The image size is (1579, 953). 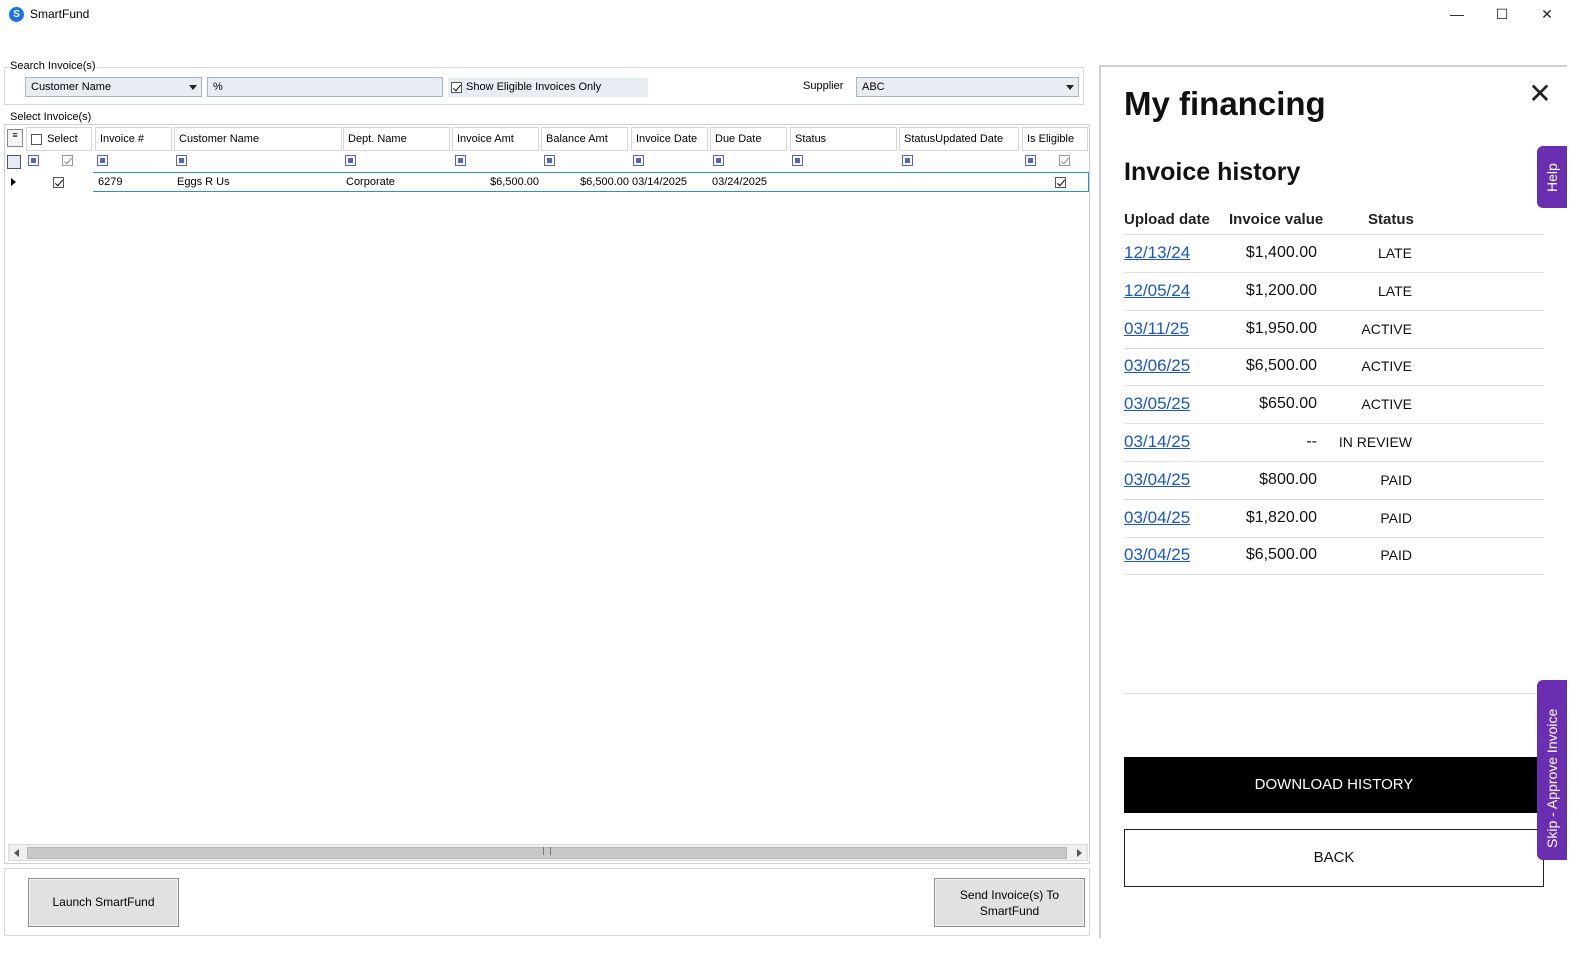 I want to click on cell-invoice-number: 6279, so click(x=110, y=182).